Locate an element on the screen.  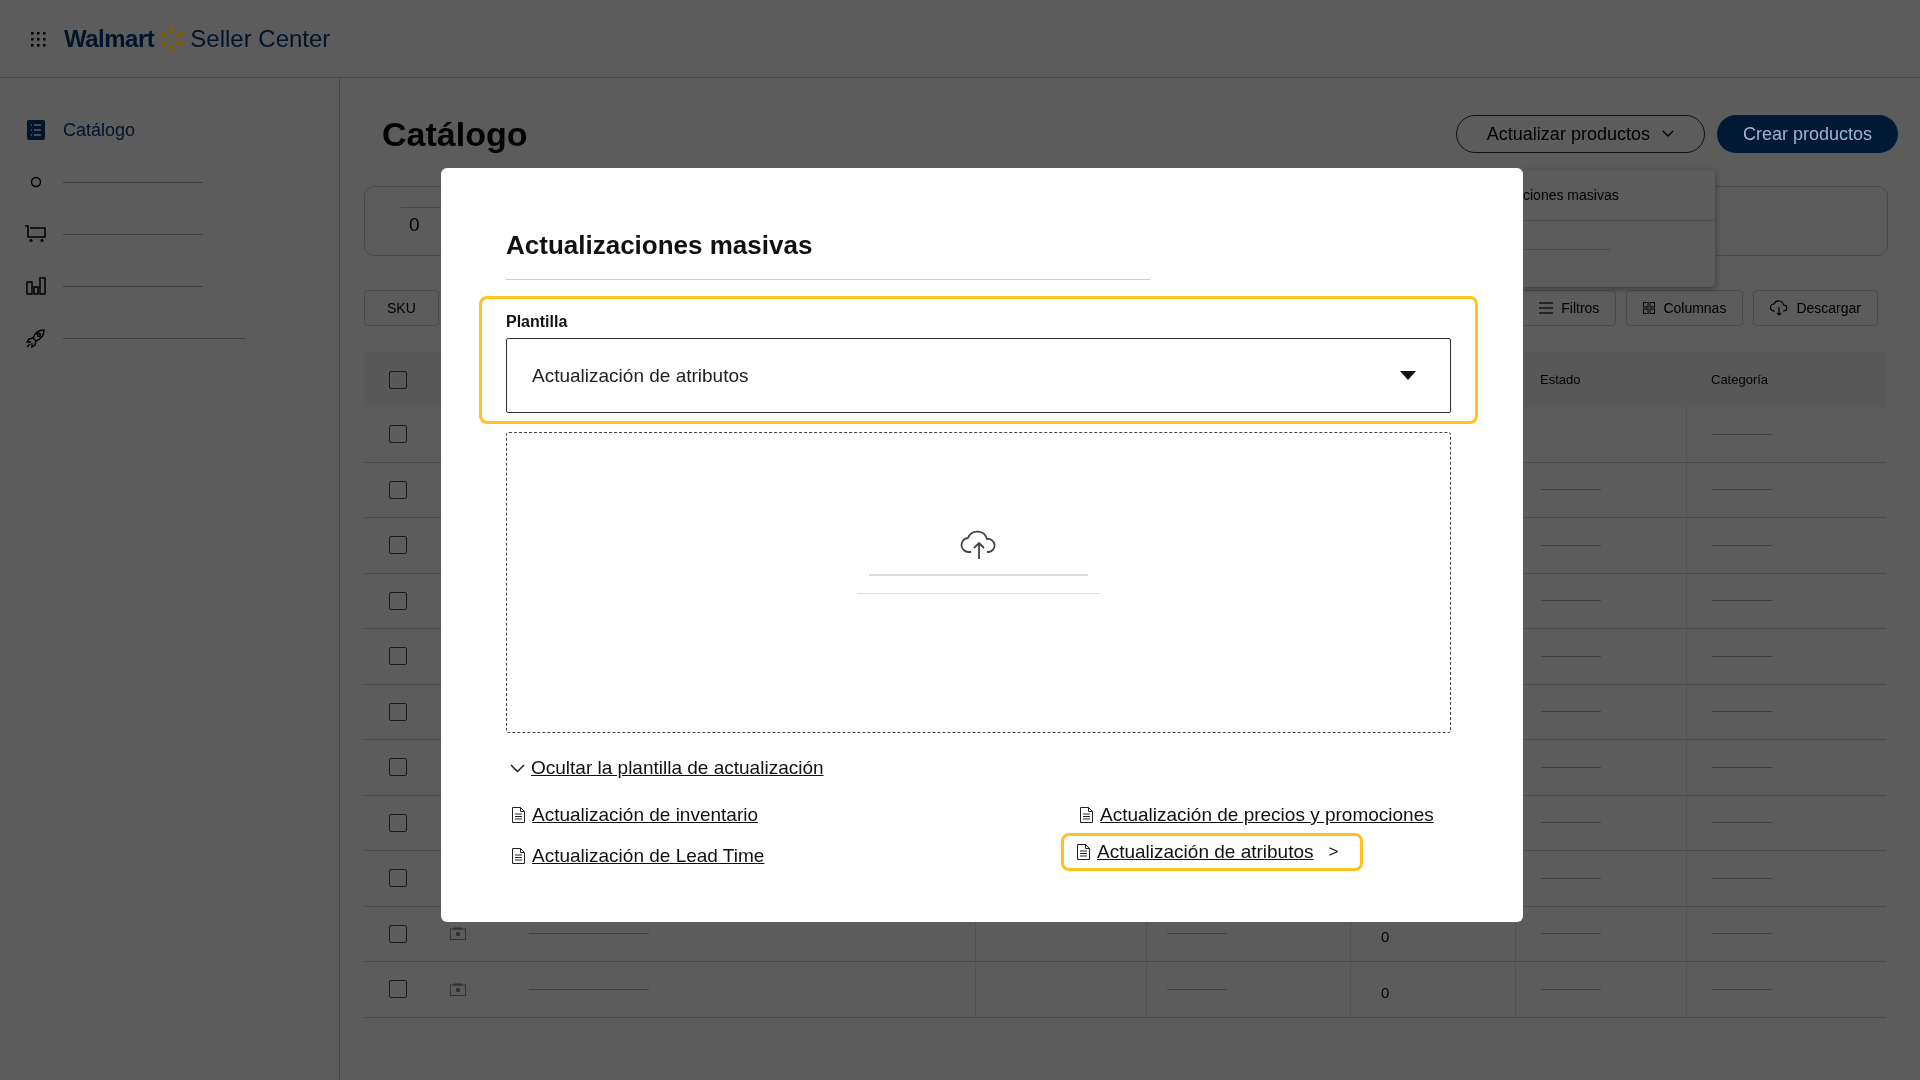
template-link: Actualización de precios y promociones is located at coordinates (1267, 815).